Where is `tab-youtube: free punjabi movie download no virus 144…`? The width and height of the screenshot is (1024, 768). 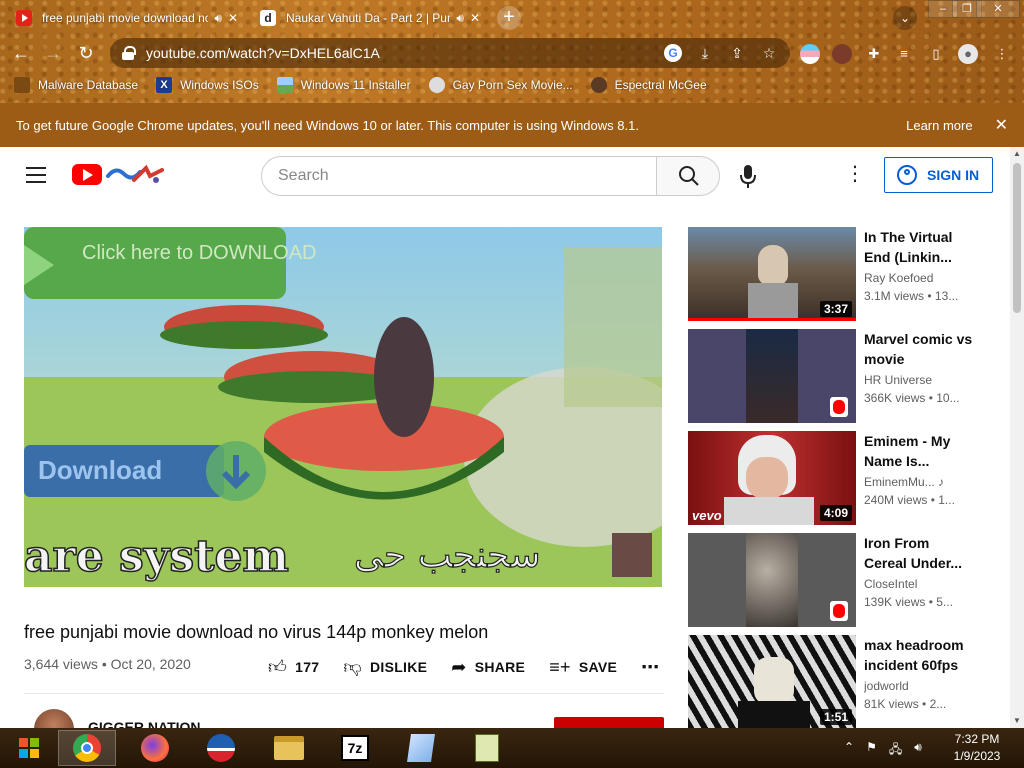 tab-youtube: free punjabi movie download no virus 144… is located at coordinates (127, 18).